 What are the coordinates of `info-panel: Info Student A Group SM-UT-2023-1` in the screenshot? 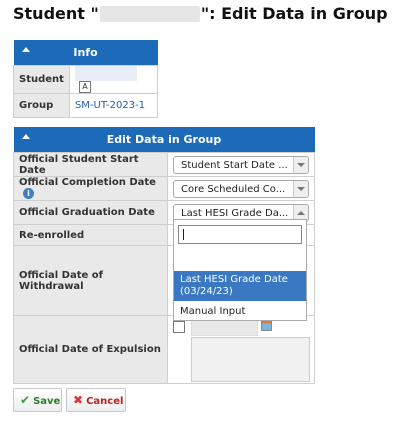 It's located at (86, 79).